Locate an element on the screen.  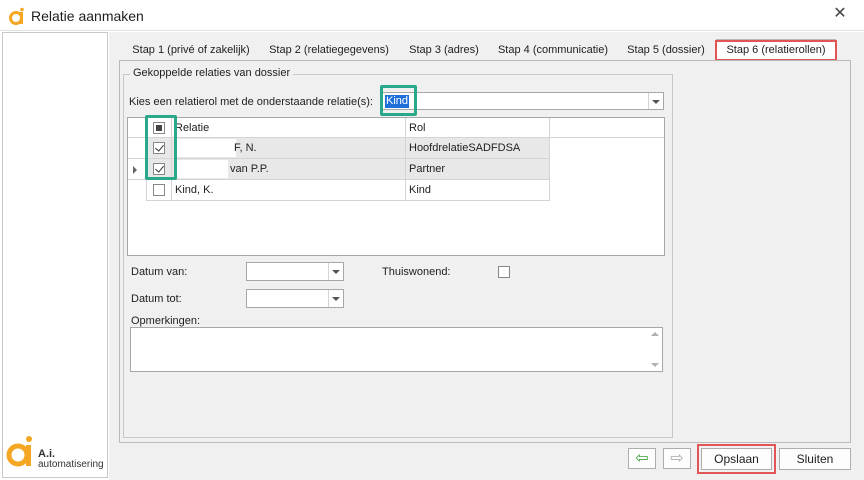
row-check-cell is located at coordinates (159, 190).